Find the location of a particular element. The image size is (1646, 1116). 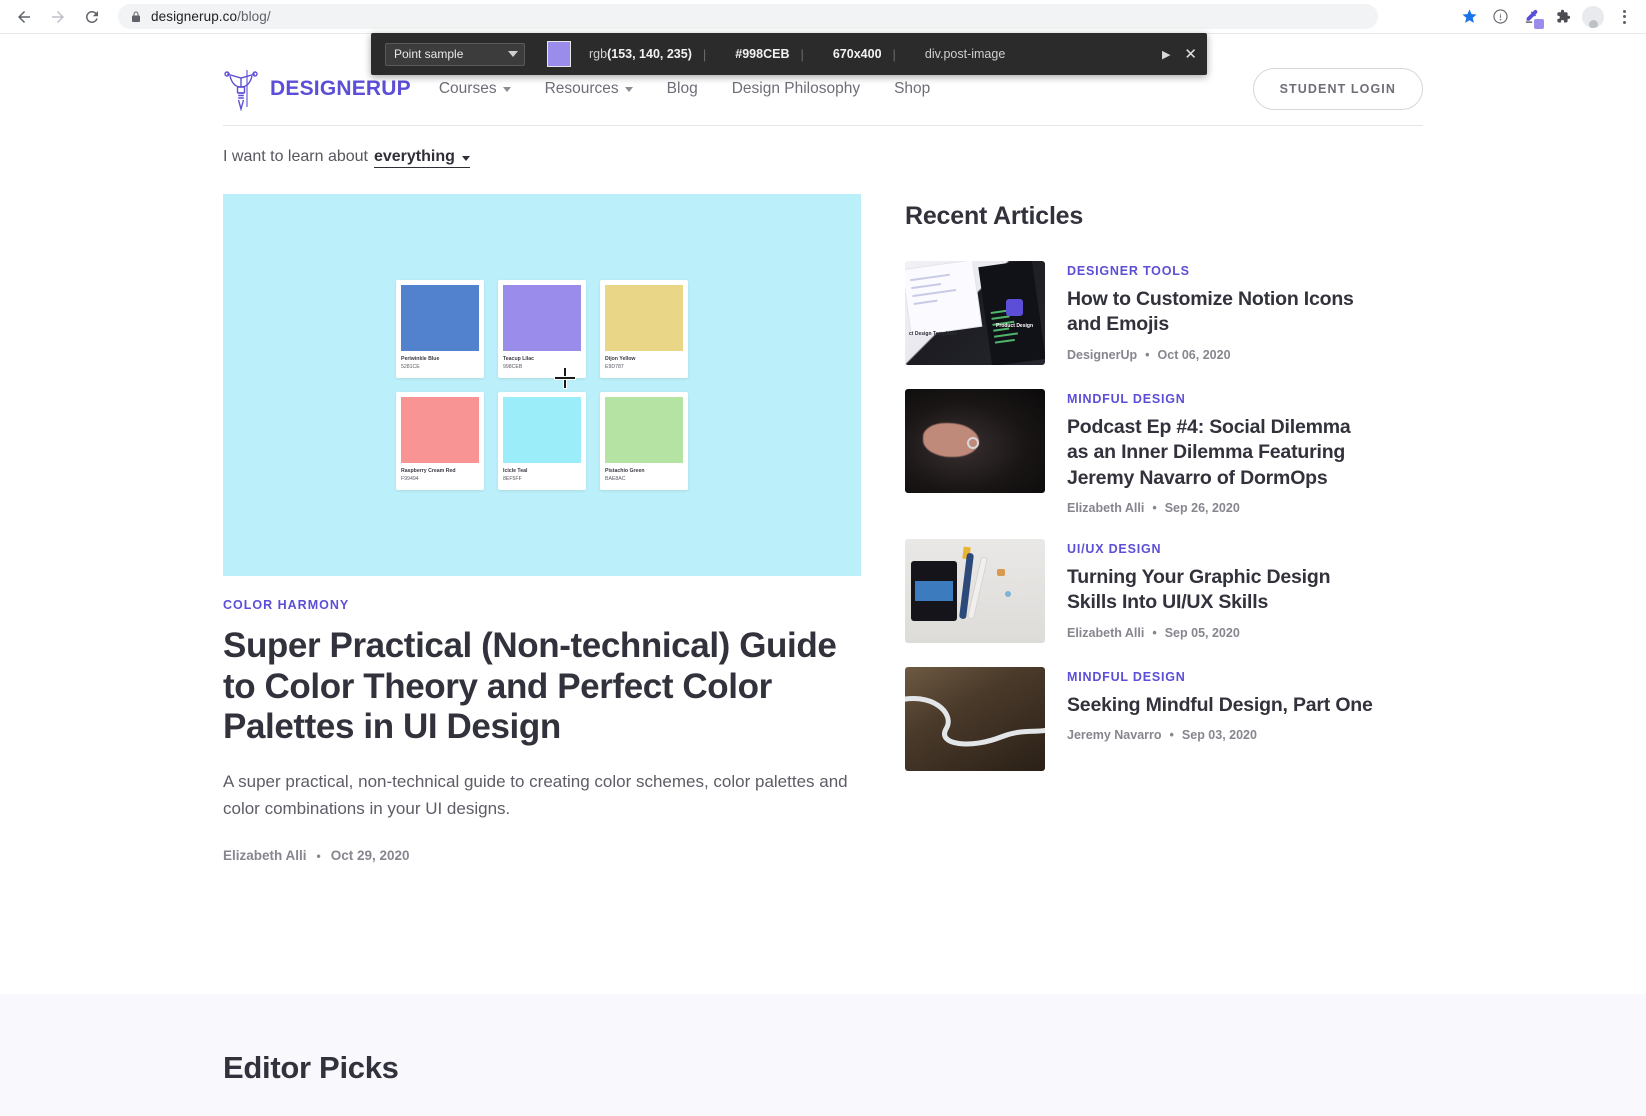

publish-date: Sep 05, 2020 is located at coordinates (1202, 632).